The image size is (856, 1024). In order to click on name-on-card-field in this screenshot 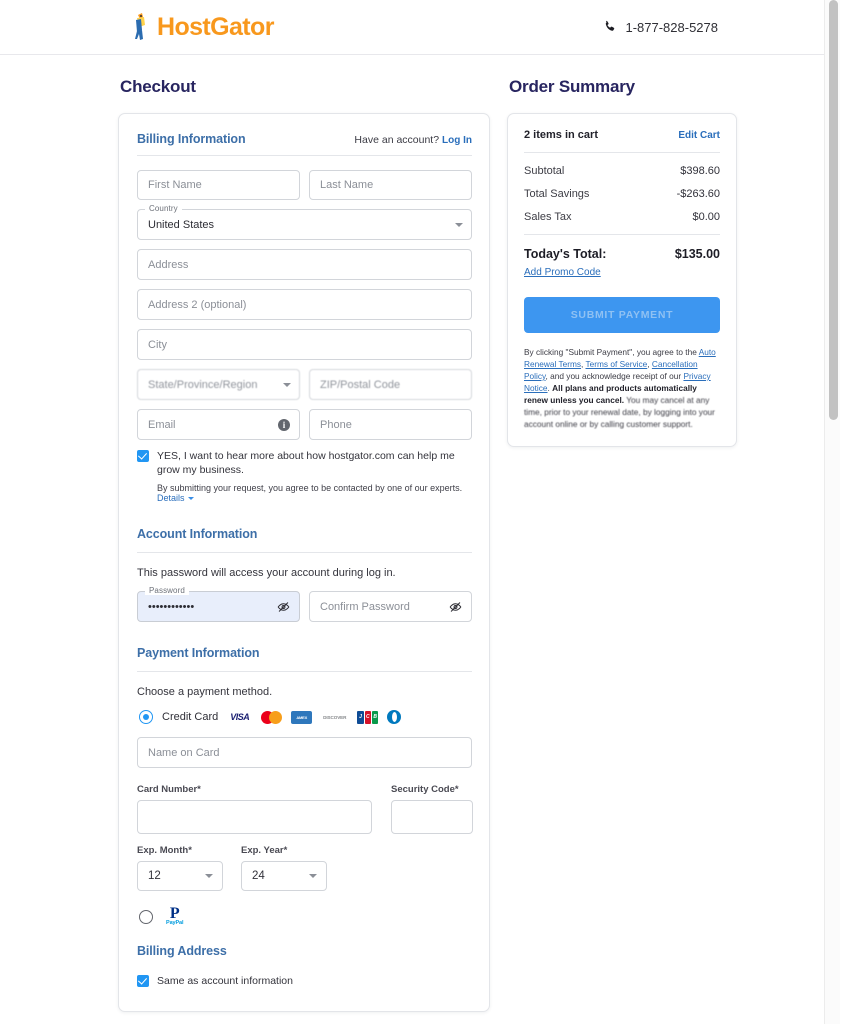, I will do `click(304, 753)`.